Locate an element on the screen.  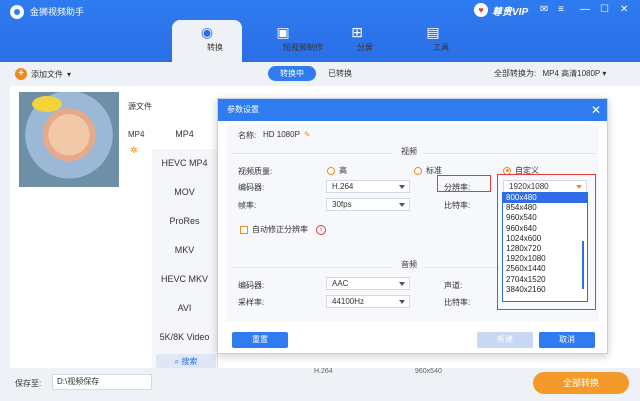
tab-convert-label: 转换 is located at coordinates (215, 47).